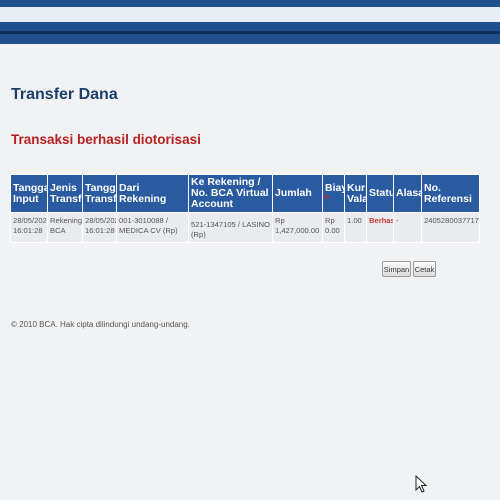 This screenshot has width=500, height=500. What do you see at coordinates (65, 193) in the screenshot?
I see `header-jenis-transfer: Jenis Transfer` at bounding box center [65, 193].